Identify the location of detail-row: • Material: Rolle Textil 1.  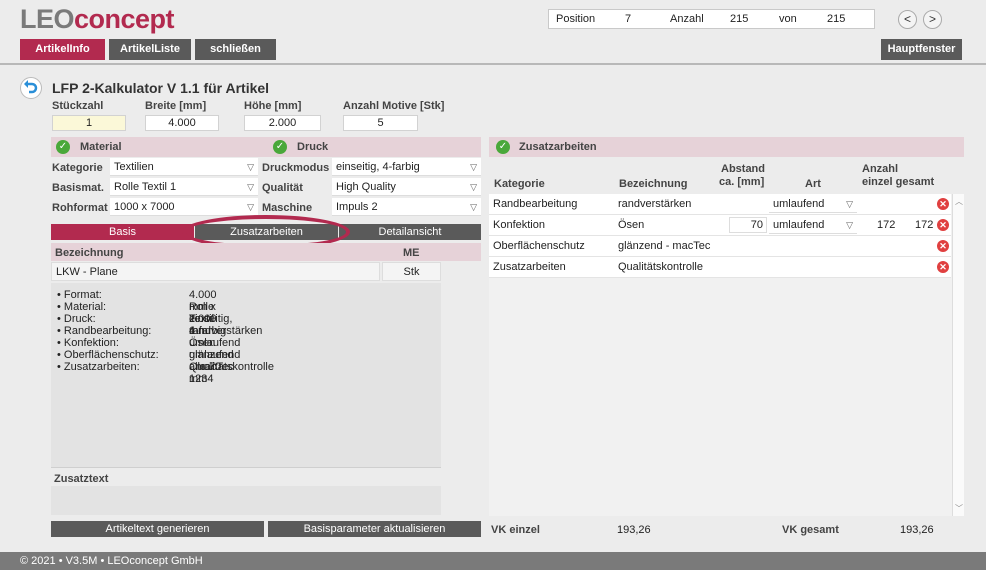
(135, 319).